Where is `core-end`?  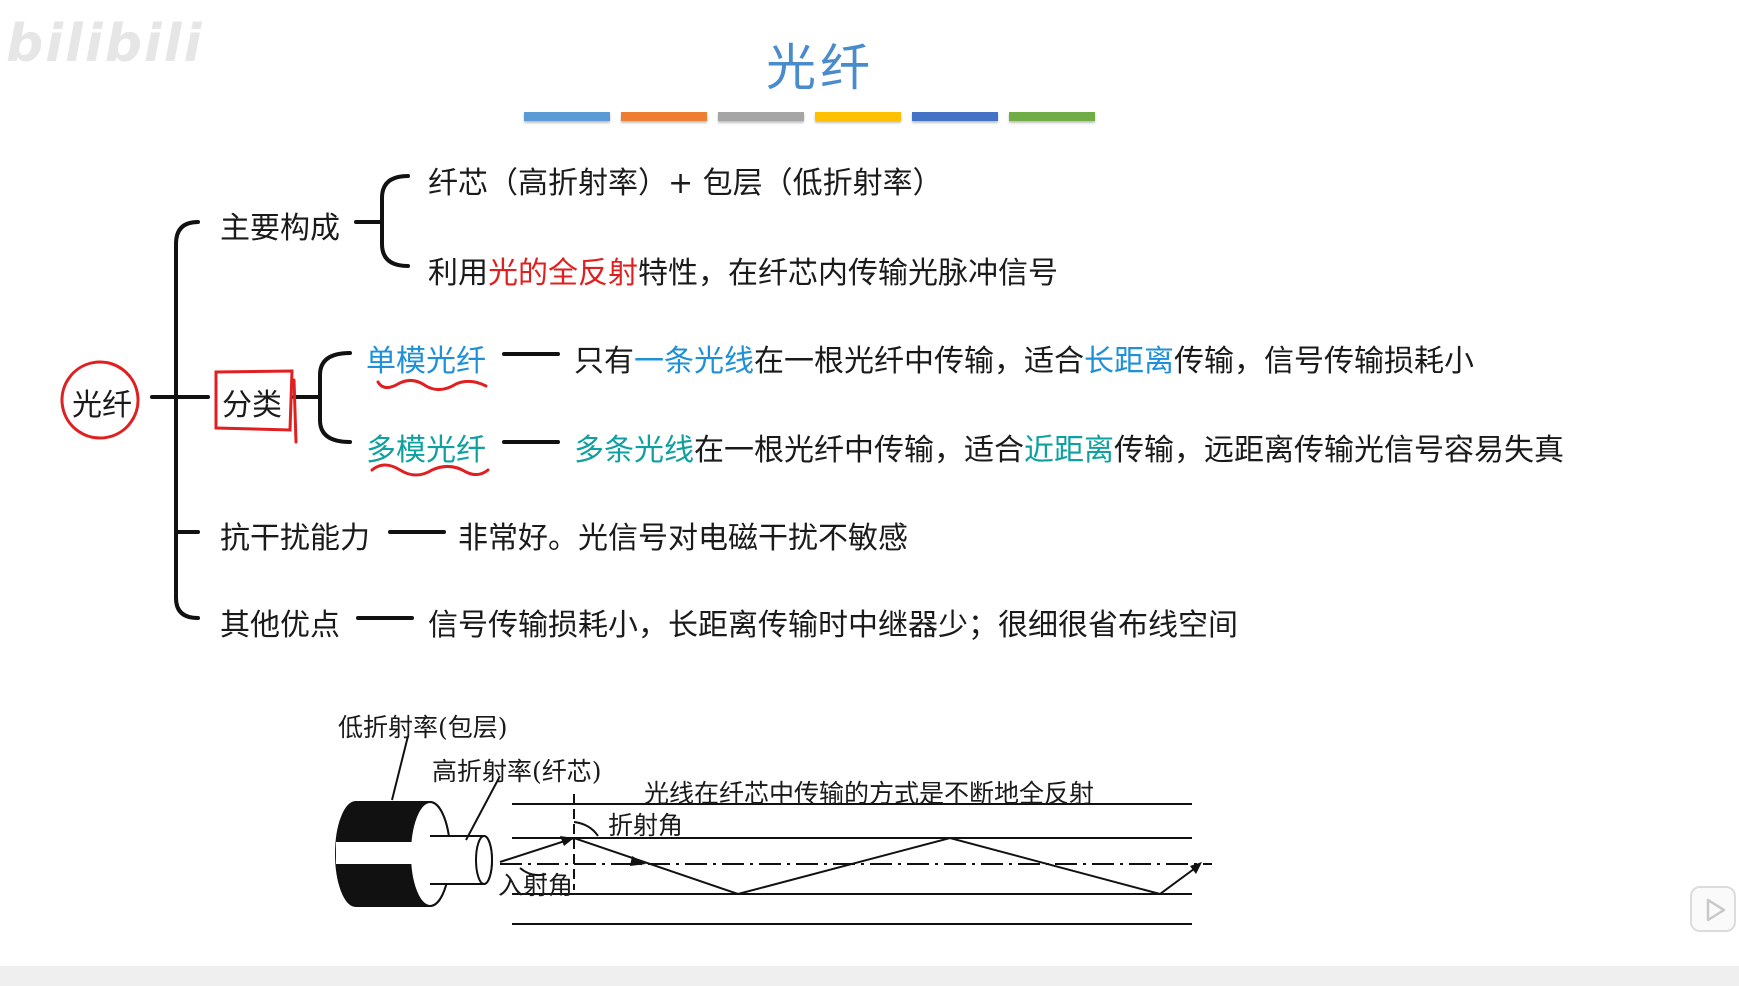 core-end is located at coordinates (484, 860).